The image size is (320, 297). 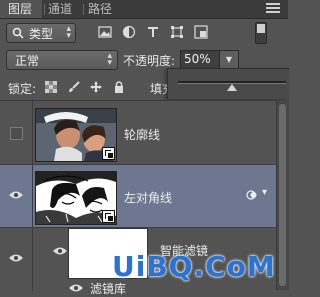 I want to click on layers-scrollbar, so click(x=282, y=195).